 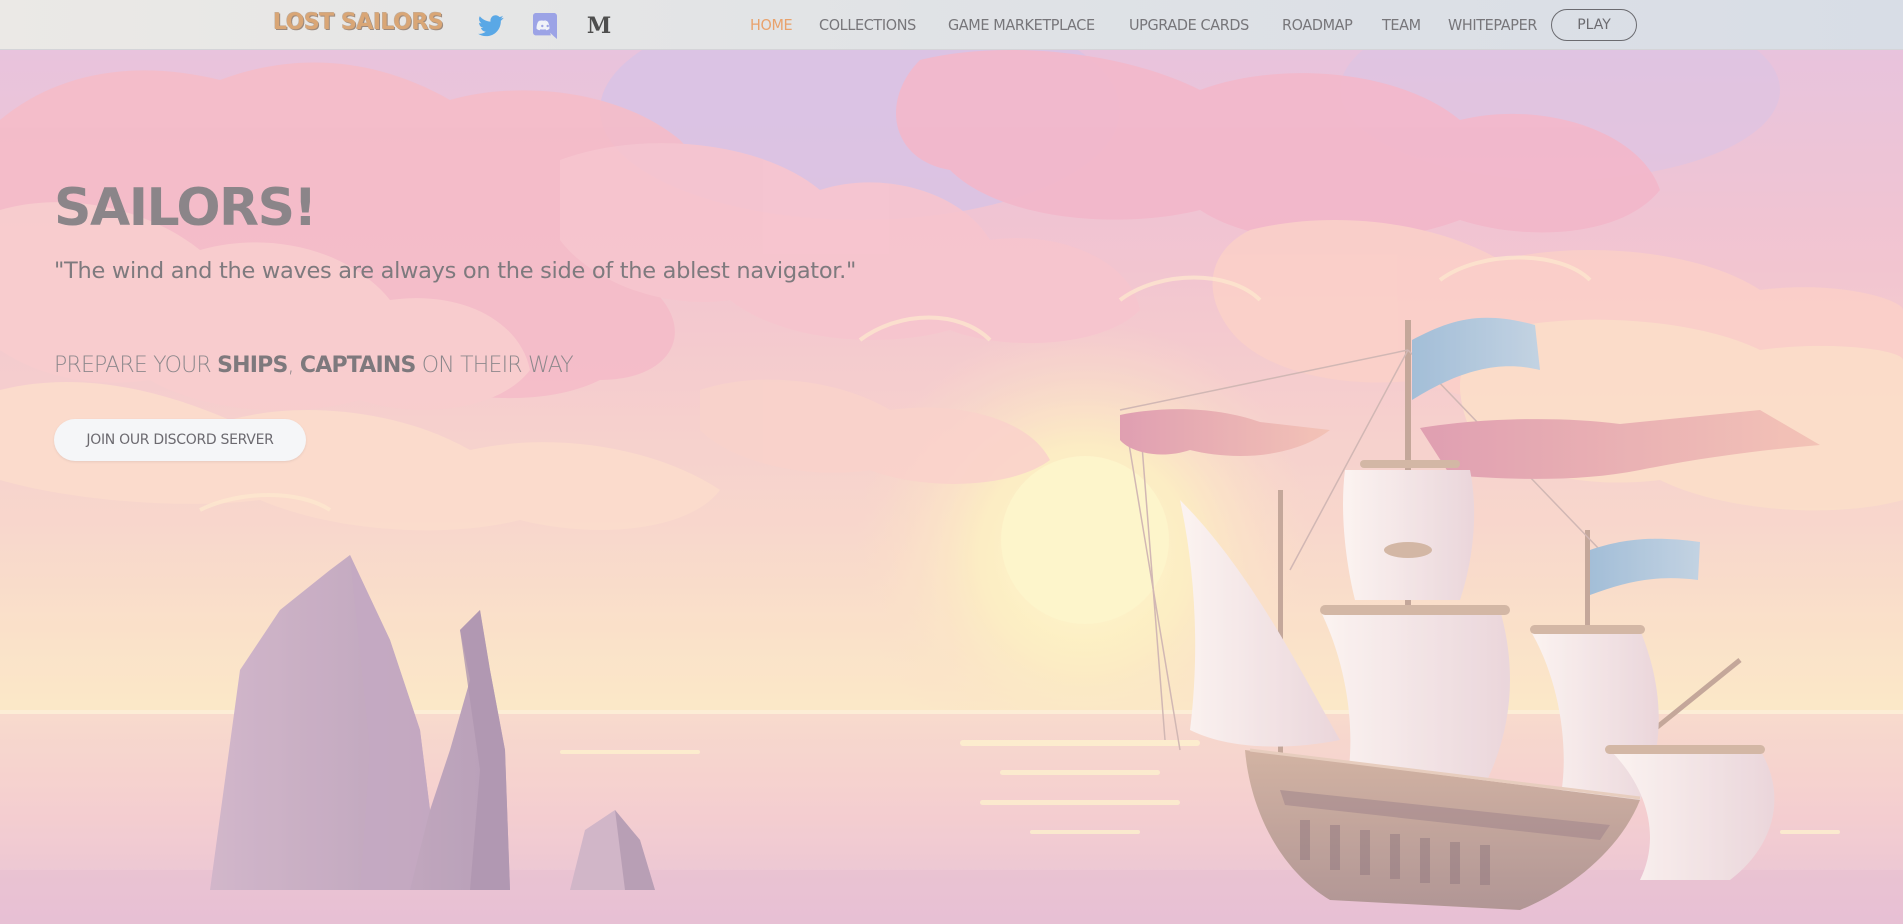 I want to click on join-discord-button: JOIN OUR DISCORD SERVER, so click(x=180, y=440).